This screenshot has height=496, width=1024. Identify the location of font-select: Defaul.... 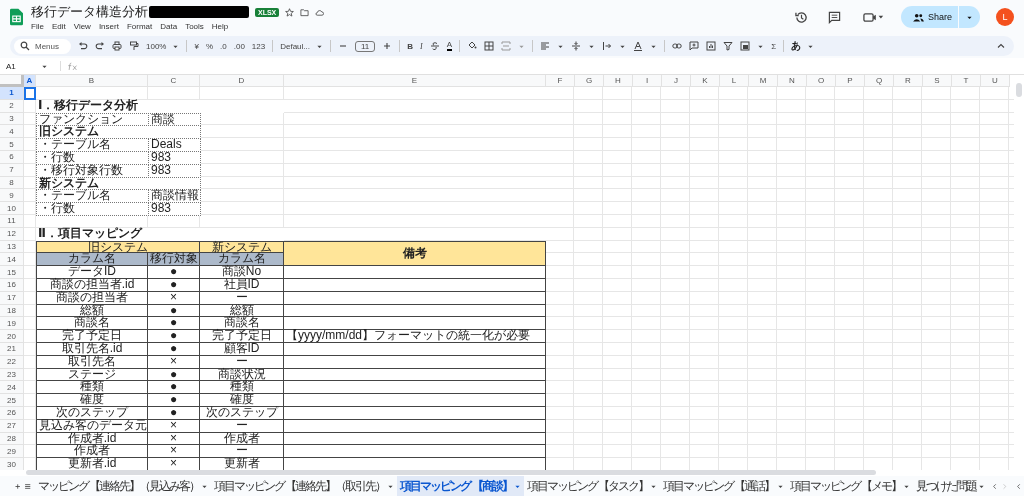
(301, 46).